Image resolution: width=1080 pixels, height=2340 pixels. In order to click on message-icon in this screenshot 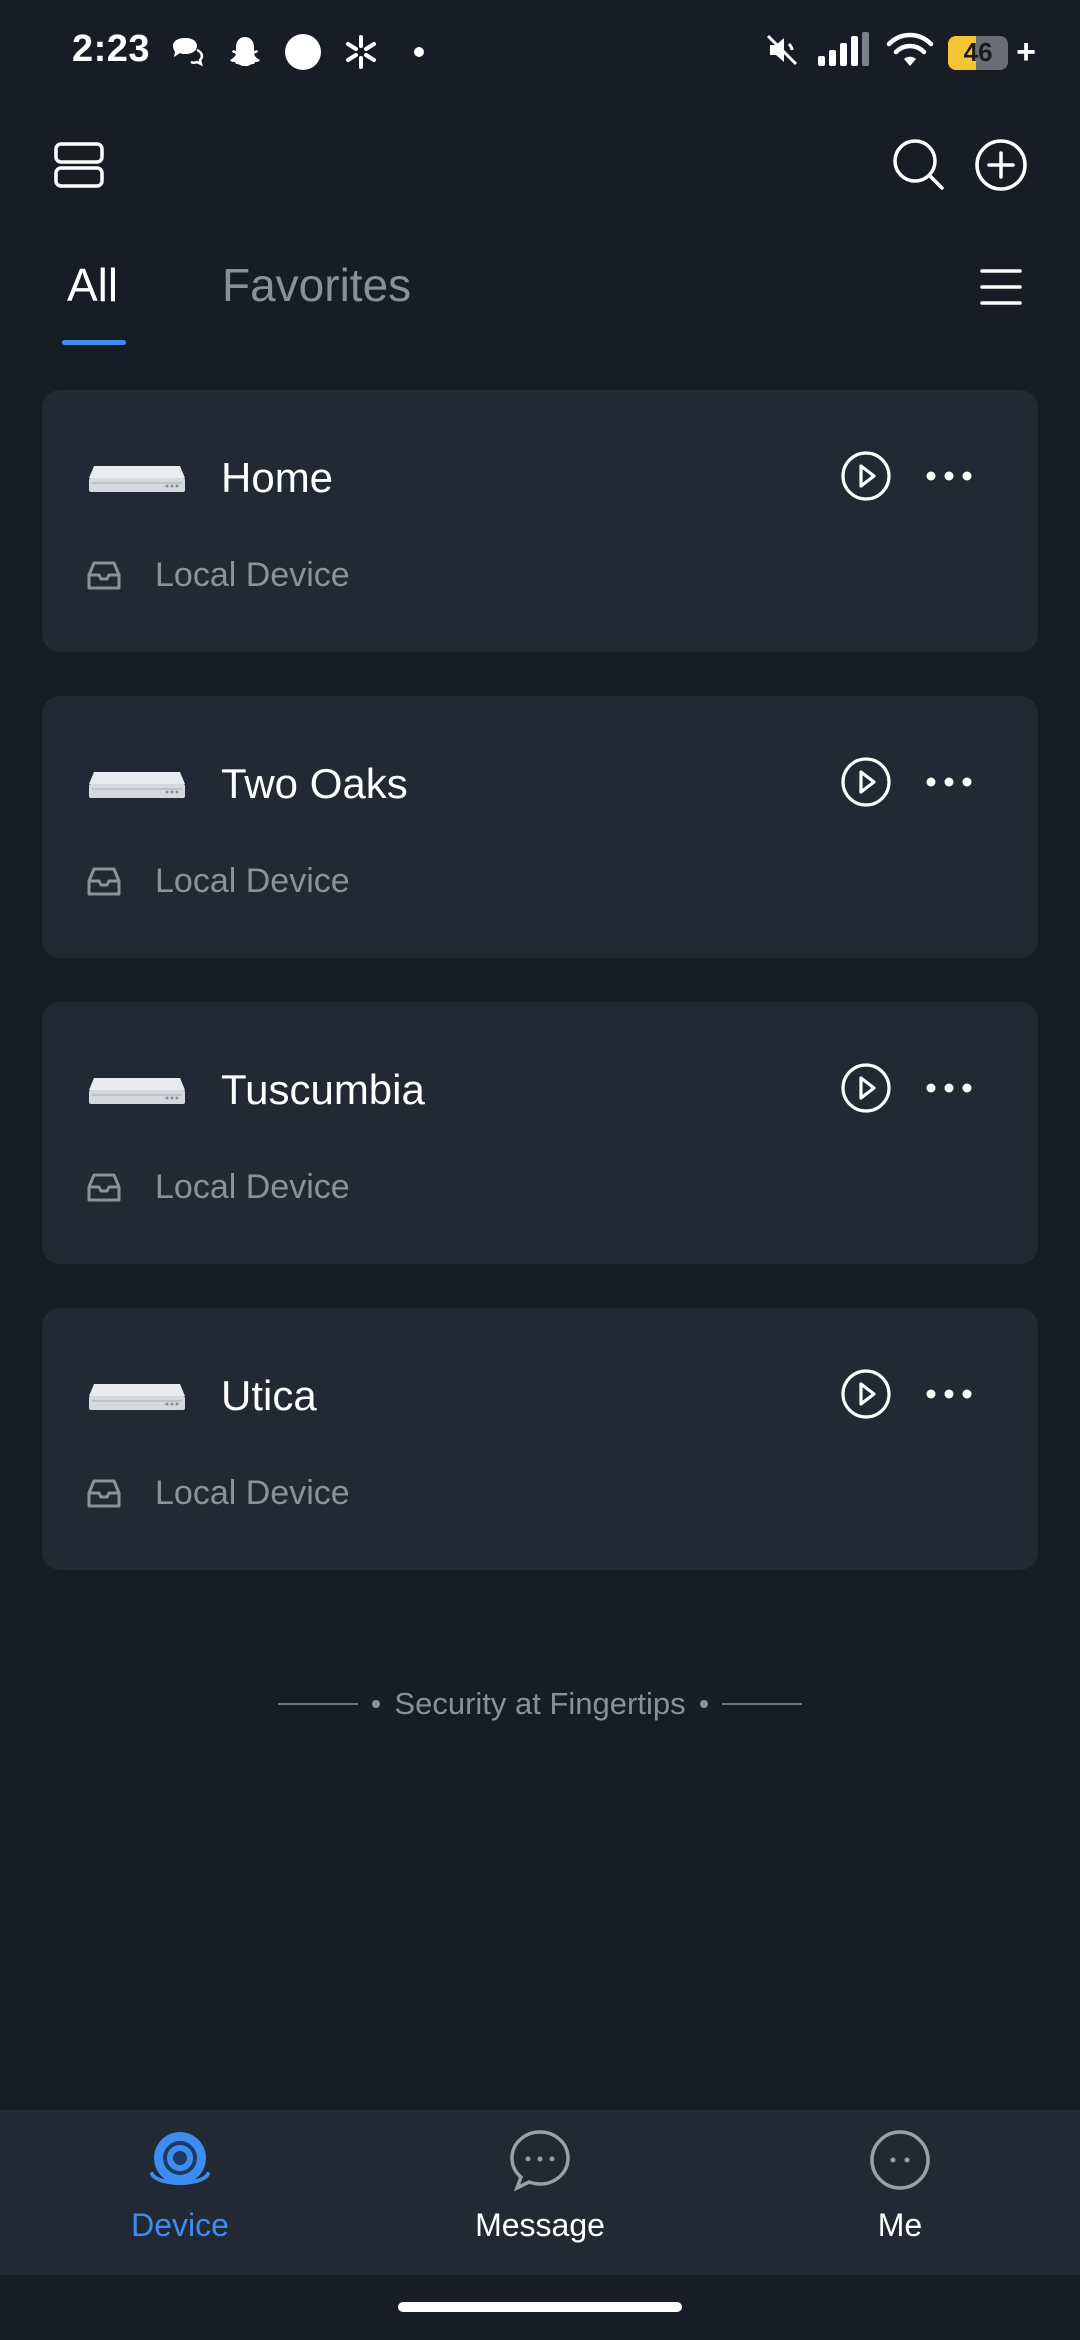, I will do `click(540, 2160)`.